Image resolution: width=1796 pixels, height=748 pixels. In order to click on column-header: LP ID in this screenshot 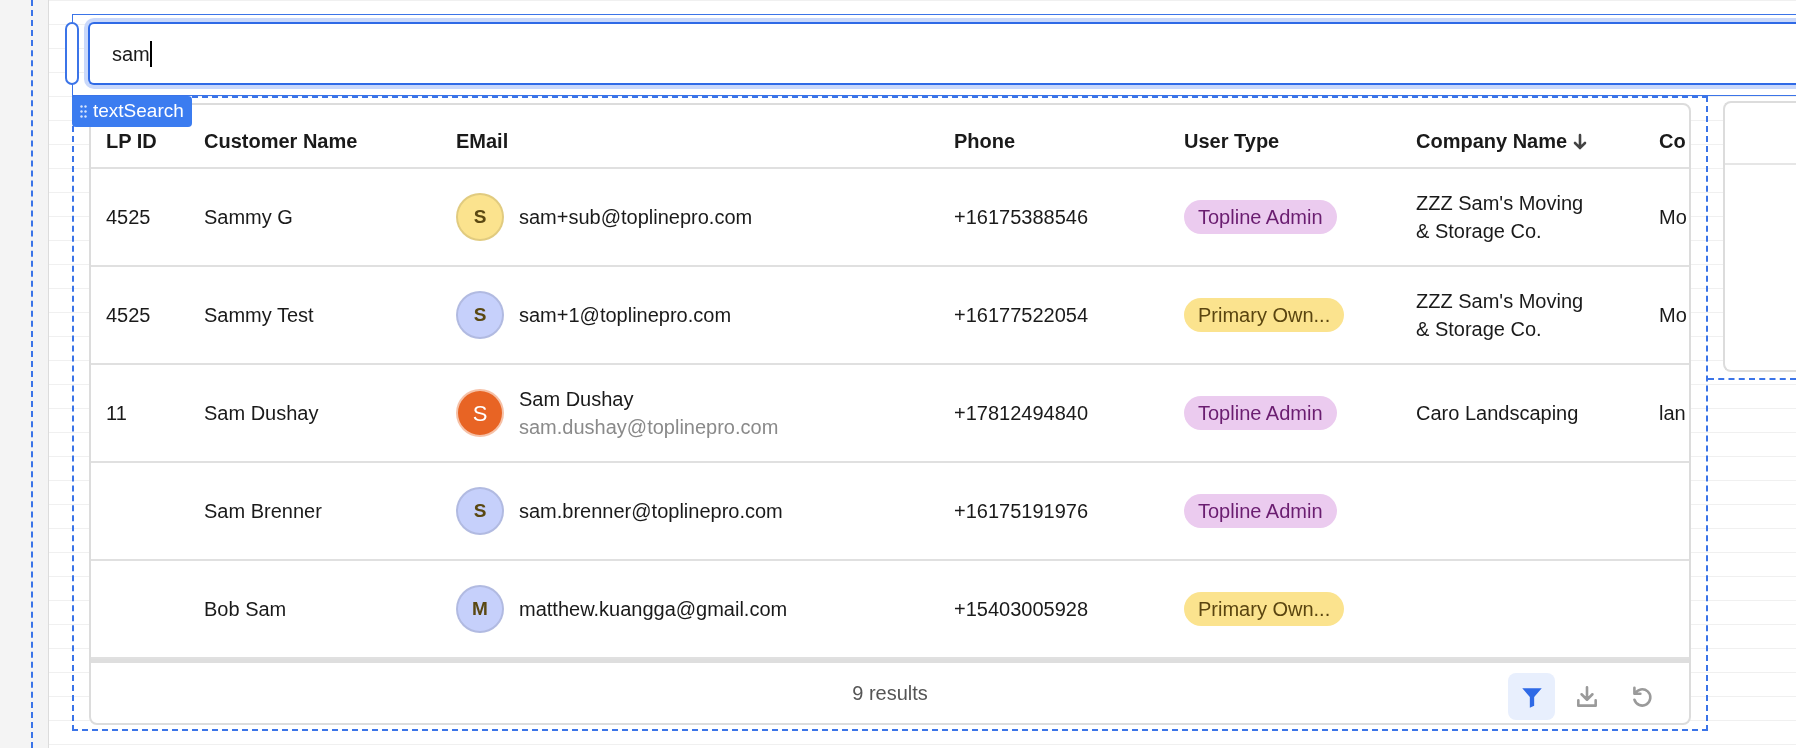, I will do `click(131, 141)`.